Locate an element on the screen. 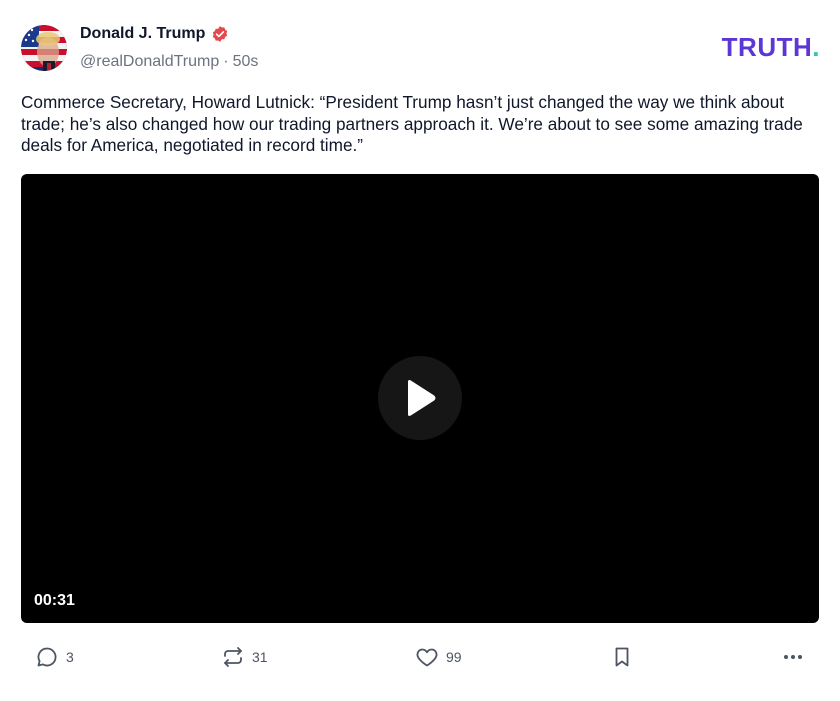 The width and height of the screenshot is (840, 701). author-name-row: Donald J. Trump is located at coordinates (154, 34).